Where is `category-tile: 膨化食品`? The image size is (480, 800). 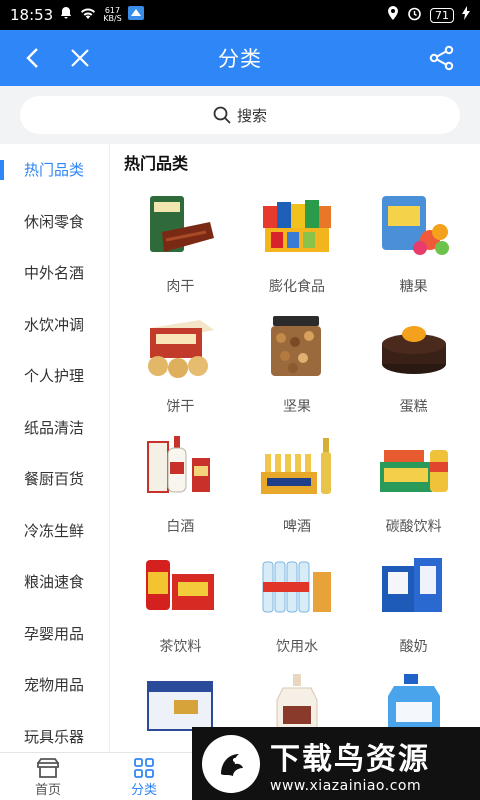 category-tile: 膨化食品 is located at coordinates (297, 244).